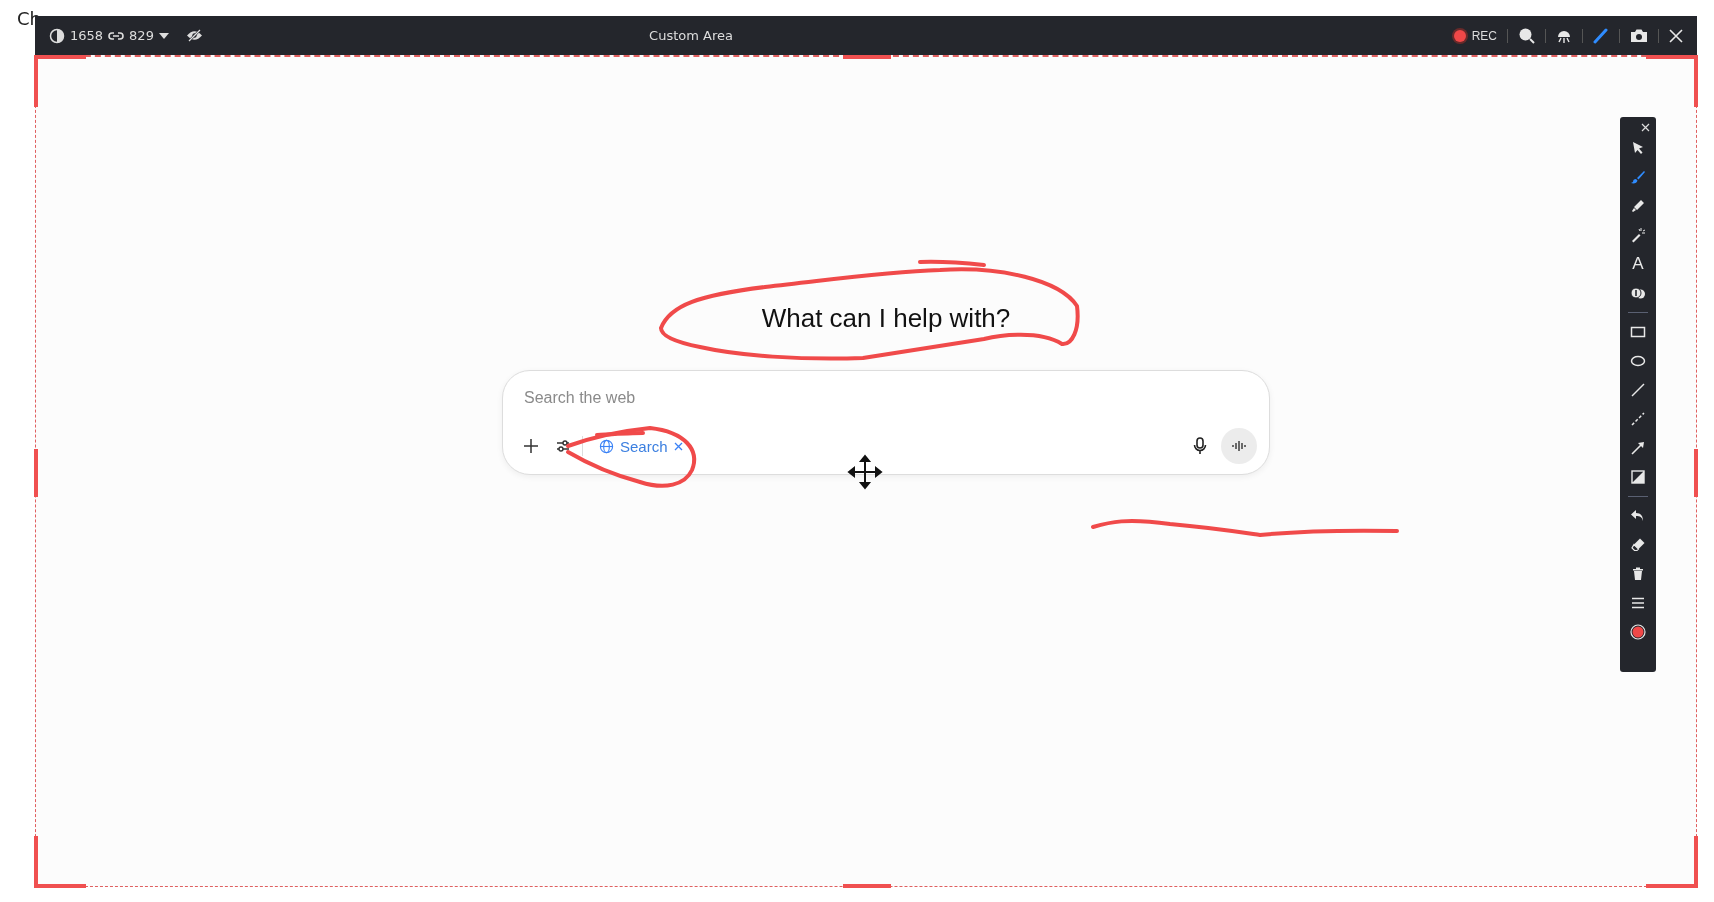 Image resolution: width=1714 pixels, height=902 pixels. Describe the element at coordinates (641, 446) in the screenshot. I see `search-chip: Search` at that location.